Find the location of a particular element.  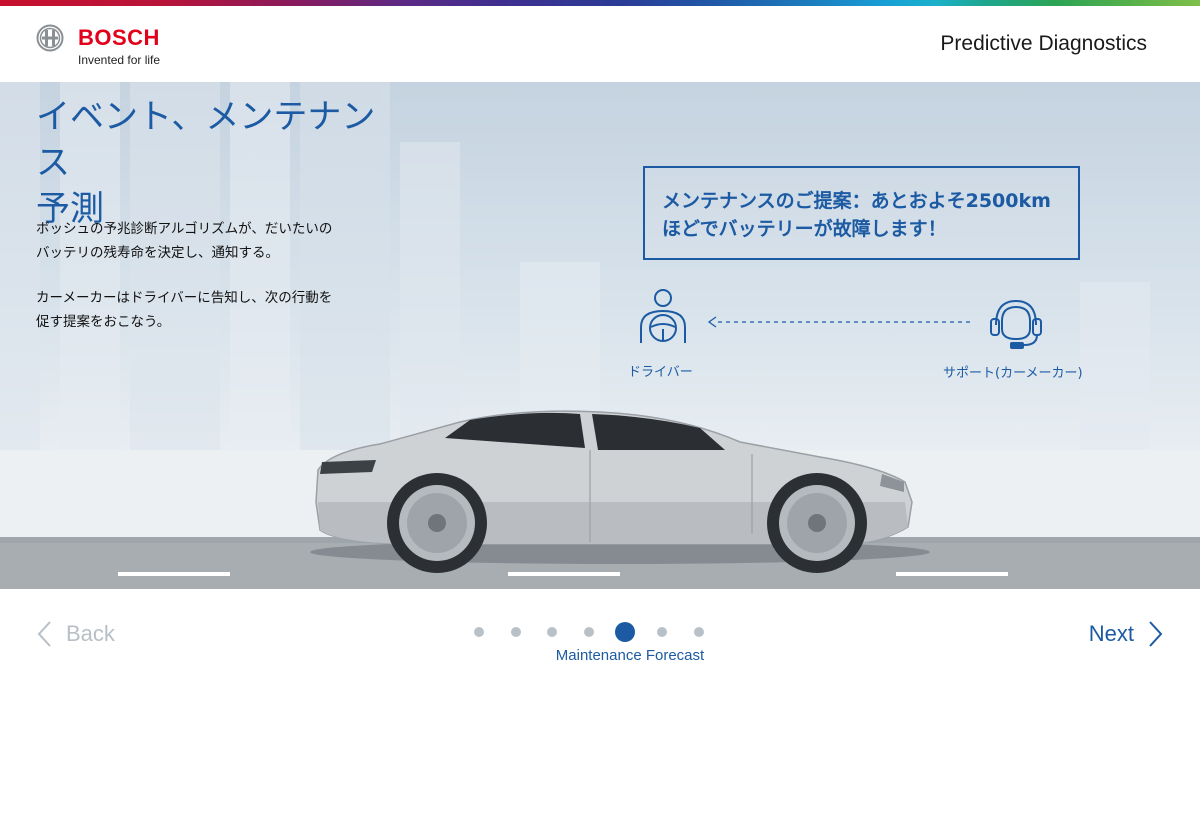

slide-heading: イベント、メンテナンス 予測 is located at coordinates (216, 163).